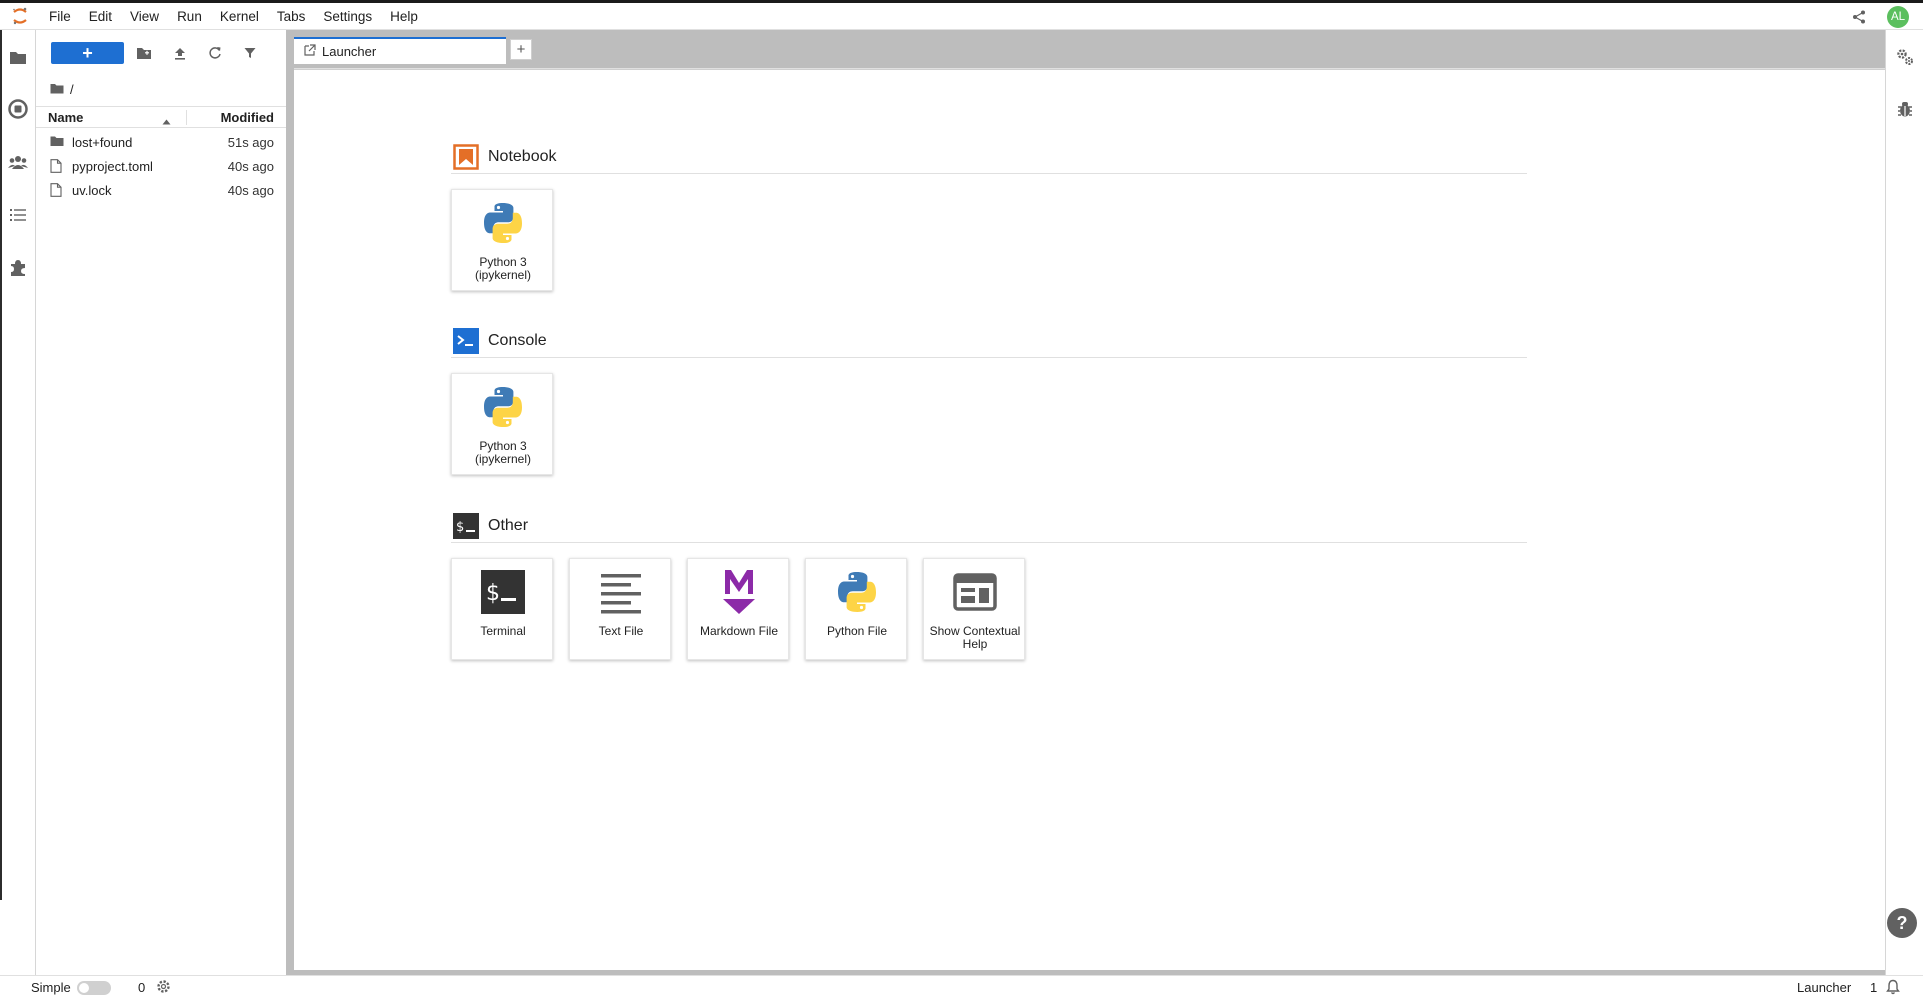 The width and height of the screenshot is (1923, 998). Describe the element at coordinates (310, 51) in the screenshot. I see `launcher-icon` at that location.